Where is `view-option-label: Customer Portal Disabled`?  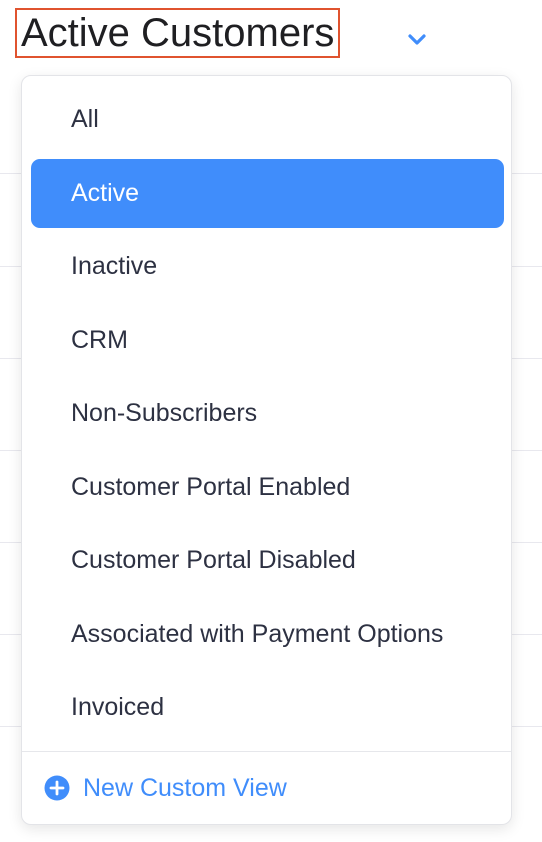 view-option-label: Customer Portal Disabled is located at coordinates (213, 560).